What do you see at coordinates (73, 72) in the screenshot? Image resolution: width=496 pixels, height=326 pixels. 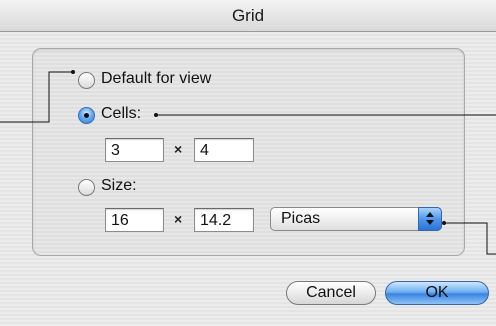 I see `callout-dot-default` at bounding box center [73, 72].